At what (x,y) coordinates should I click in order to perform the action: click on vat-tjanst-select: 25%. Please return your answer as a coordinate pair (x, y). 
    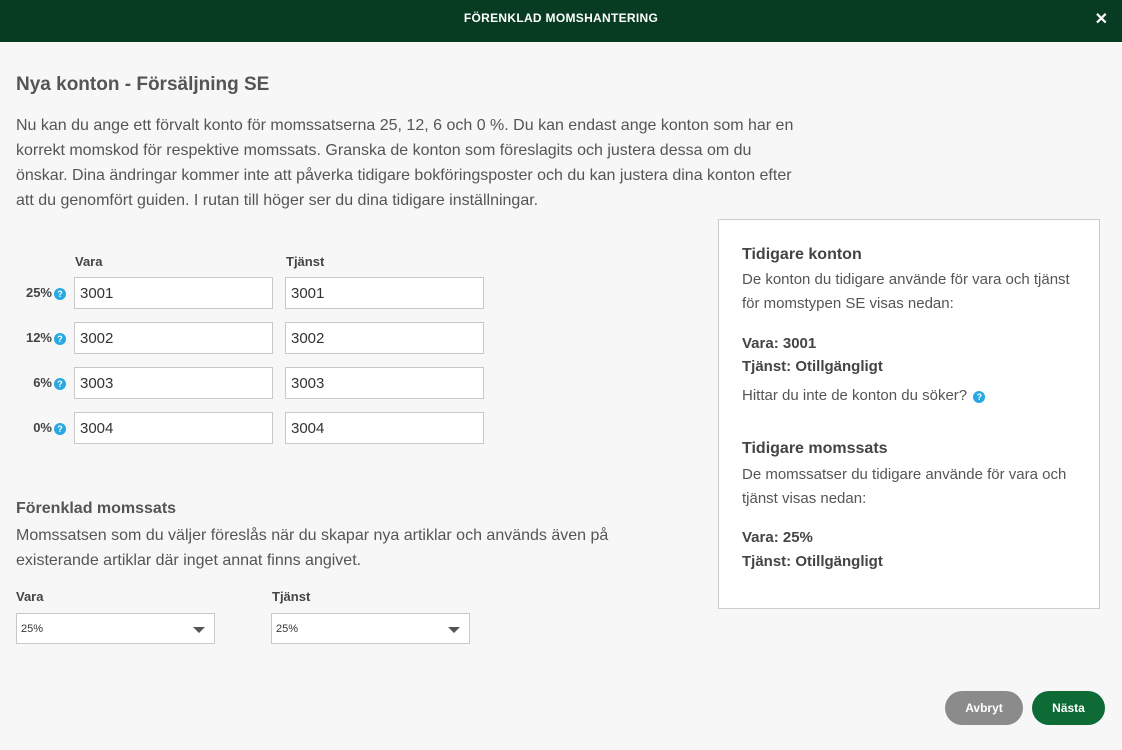
    Looking at the image, I should click on (370, 628).